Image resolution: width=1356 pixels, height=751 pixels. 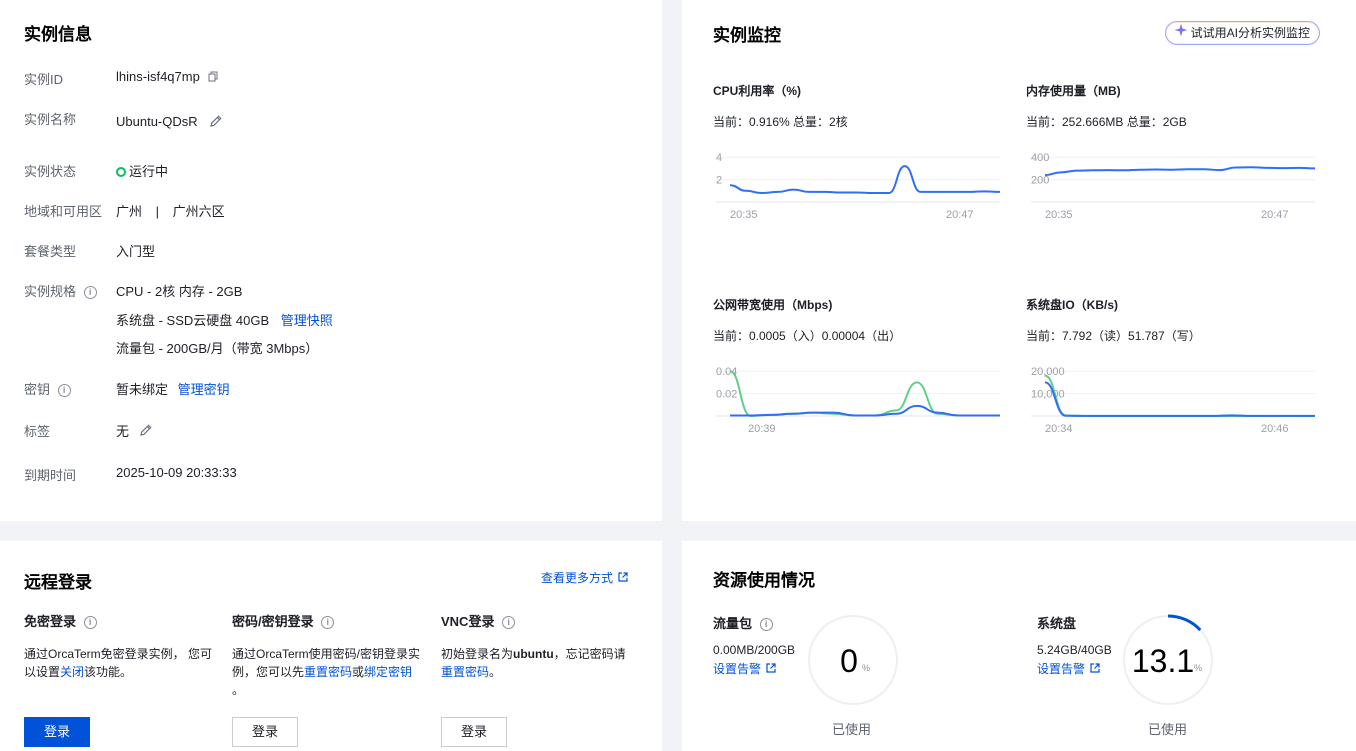 I want to click on zone-value: 广州六区, so click(x=198, y=211).